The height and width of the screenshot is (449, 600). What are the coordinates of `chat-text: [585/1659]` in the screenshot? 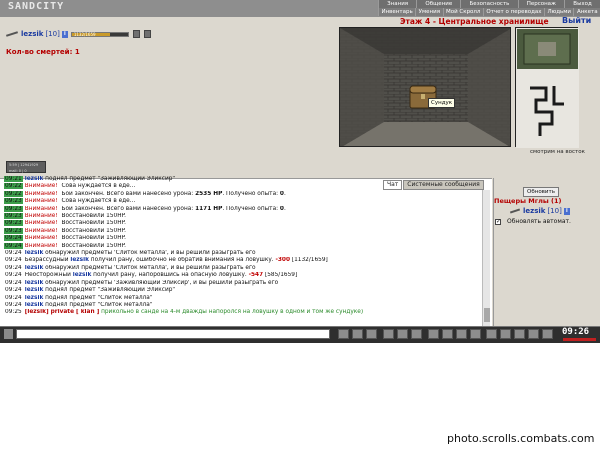 It's located at (280, 275).